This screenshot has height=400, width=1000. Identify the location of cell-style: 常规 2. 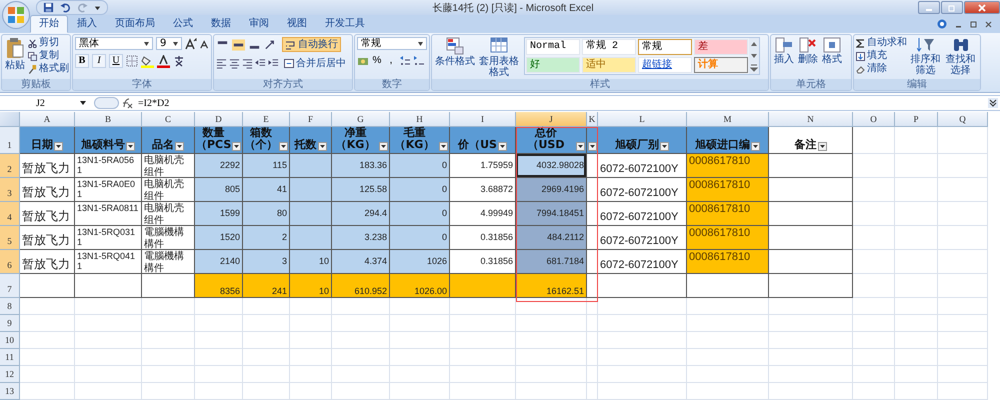
(609, 47).